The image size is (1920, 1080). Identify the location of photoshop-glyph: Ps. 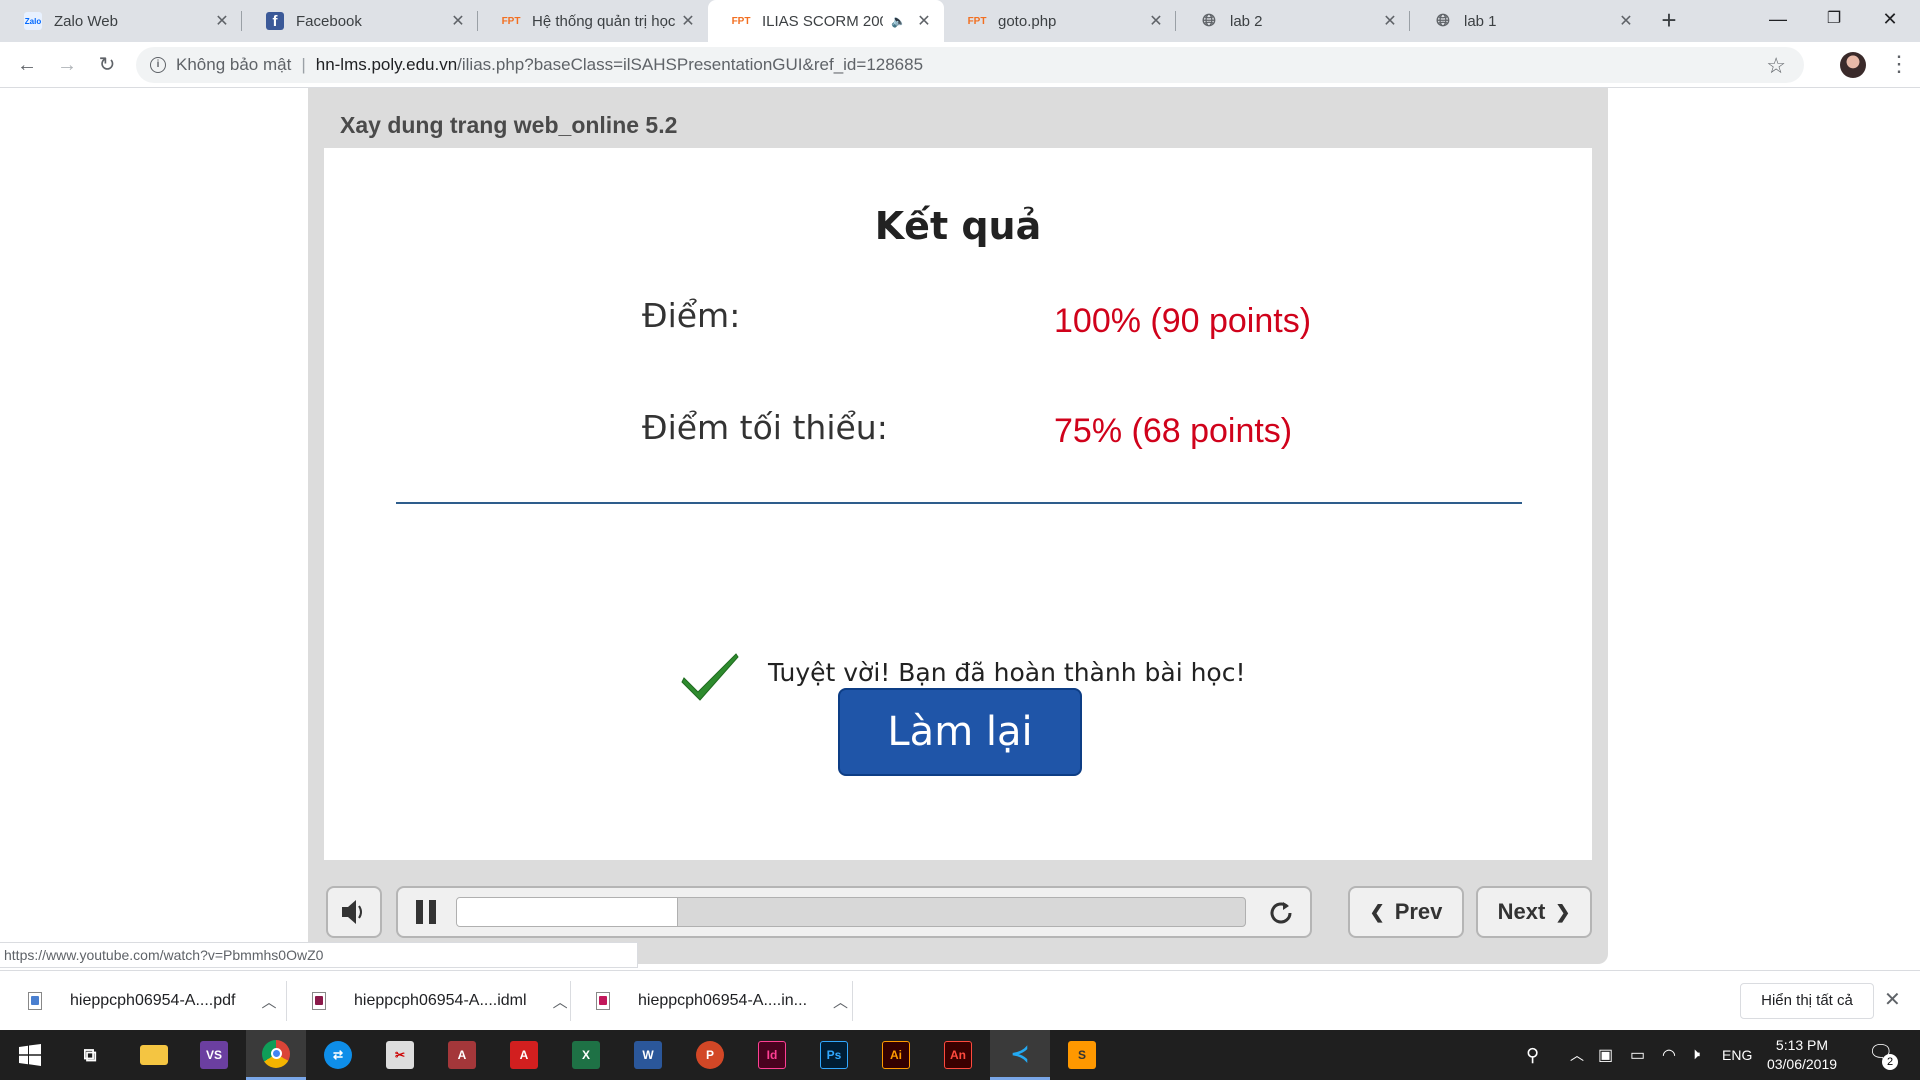
(834, 1055).